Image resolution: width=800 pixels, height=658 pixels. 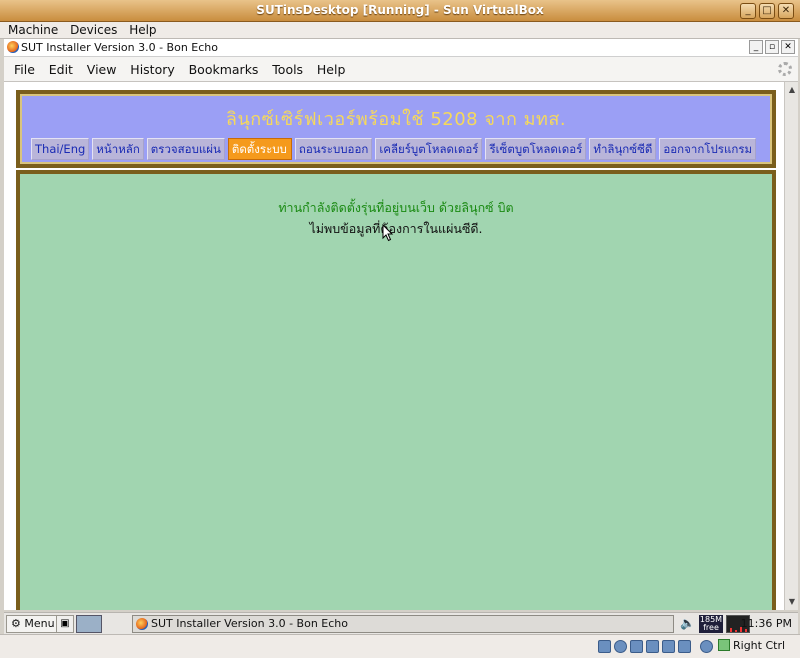 I want to click on start-menu-button: ⚙ Menu, so click(x=33, y=624).